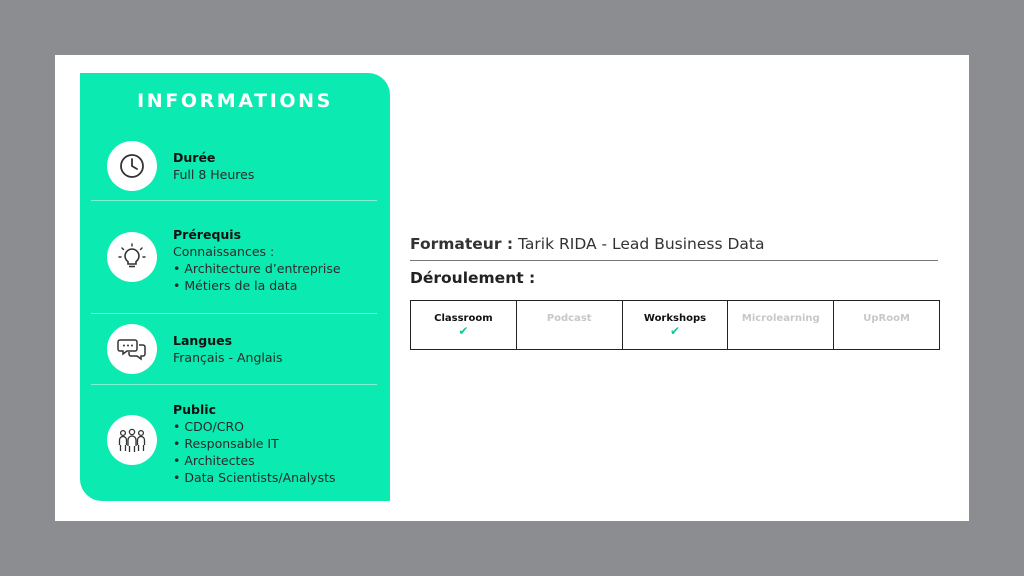 Image resolution: width=1024 pixels, height=576 pixels. I want to click on formateur-value: Tarik RIDA - Lead Business Data, so click(641, 244).